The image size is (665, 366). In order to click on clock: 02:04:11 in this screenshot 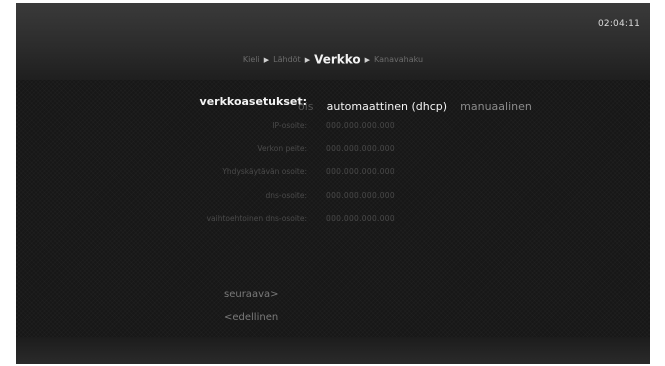, I will do `click(618, 24)`.